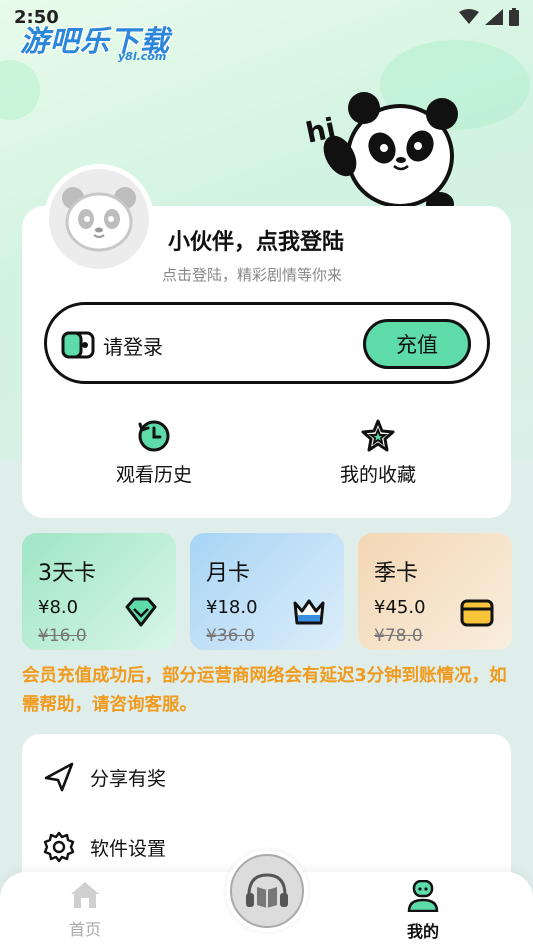  I want to click on tab-home: 首页, so click(85, 910).